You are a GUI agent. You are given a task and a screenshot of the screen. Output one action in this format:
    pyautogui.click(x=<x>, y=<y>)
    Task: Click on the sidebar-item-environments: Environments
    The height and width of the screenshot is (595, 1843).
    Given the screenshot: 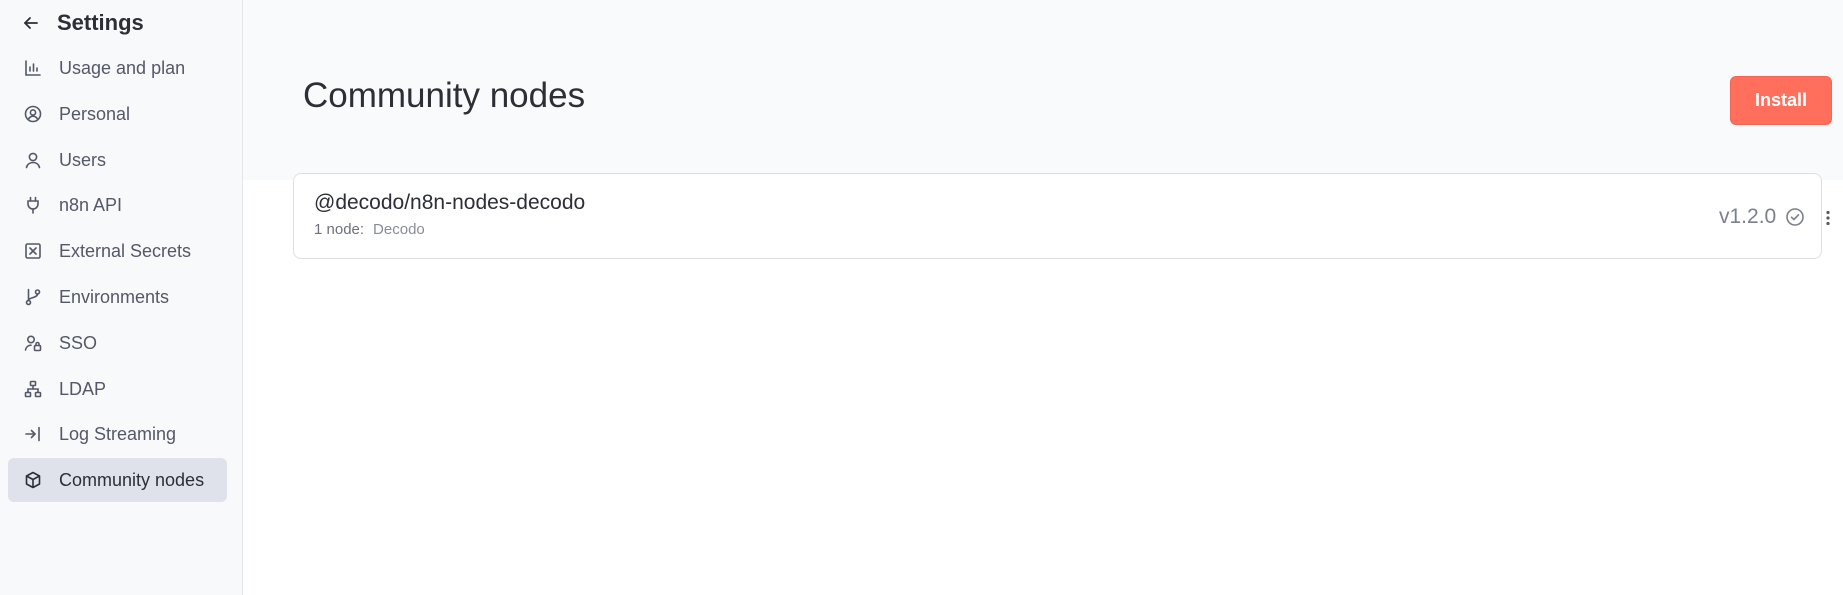 What is the action you would take?
    pyautogui.click(x=117, y=297)
    